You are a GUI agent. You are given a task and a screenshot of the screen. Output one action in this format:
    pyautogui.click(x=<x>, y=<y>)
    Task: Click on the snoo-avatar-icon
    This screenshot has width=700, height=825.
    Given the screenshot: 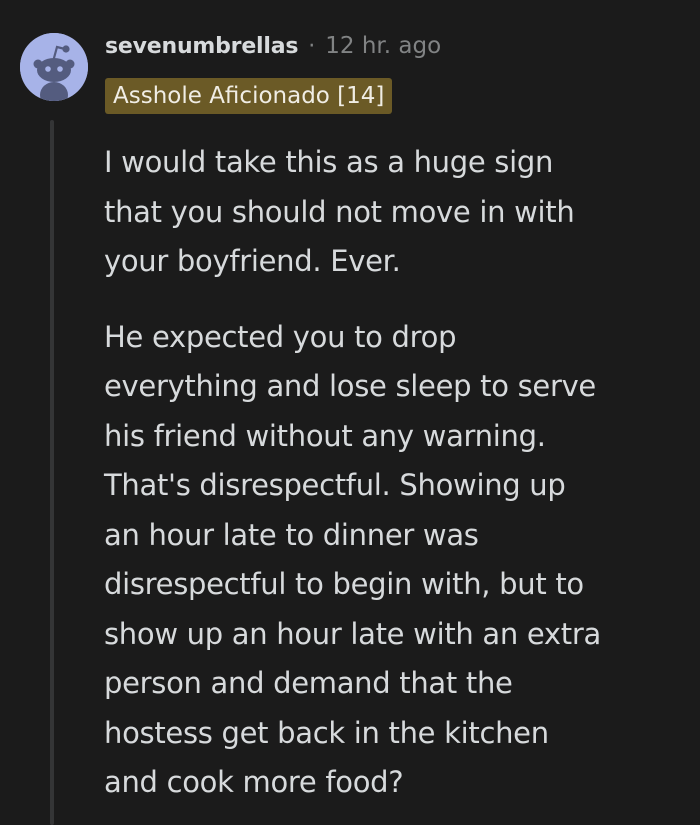 What is the action you would take?
    pyautogui.click(x=54, y=67)
    